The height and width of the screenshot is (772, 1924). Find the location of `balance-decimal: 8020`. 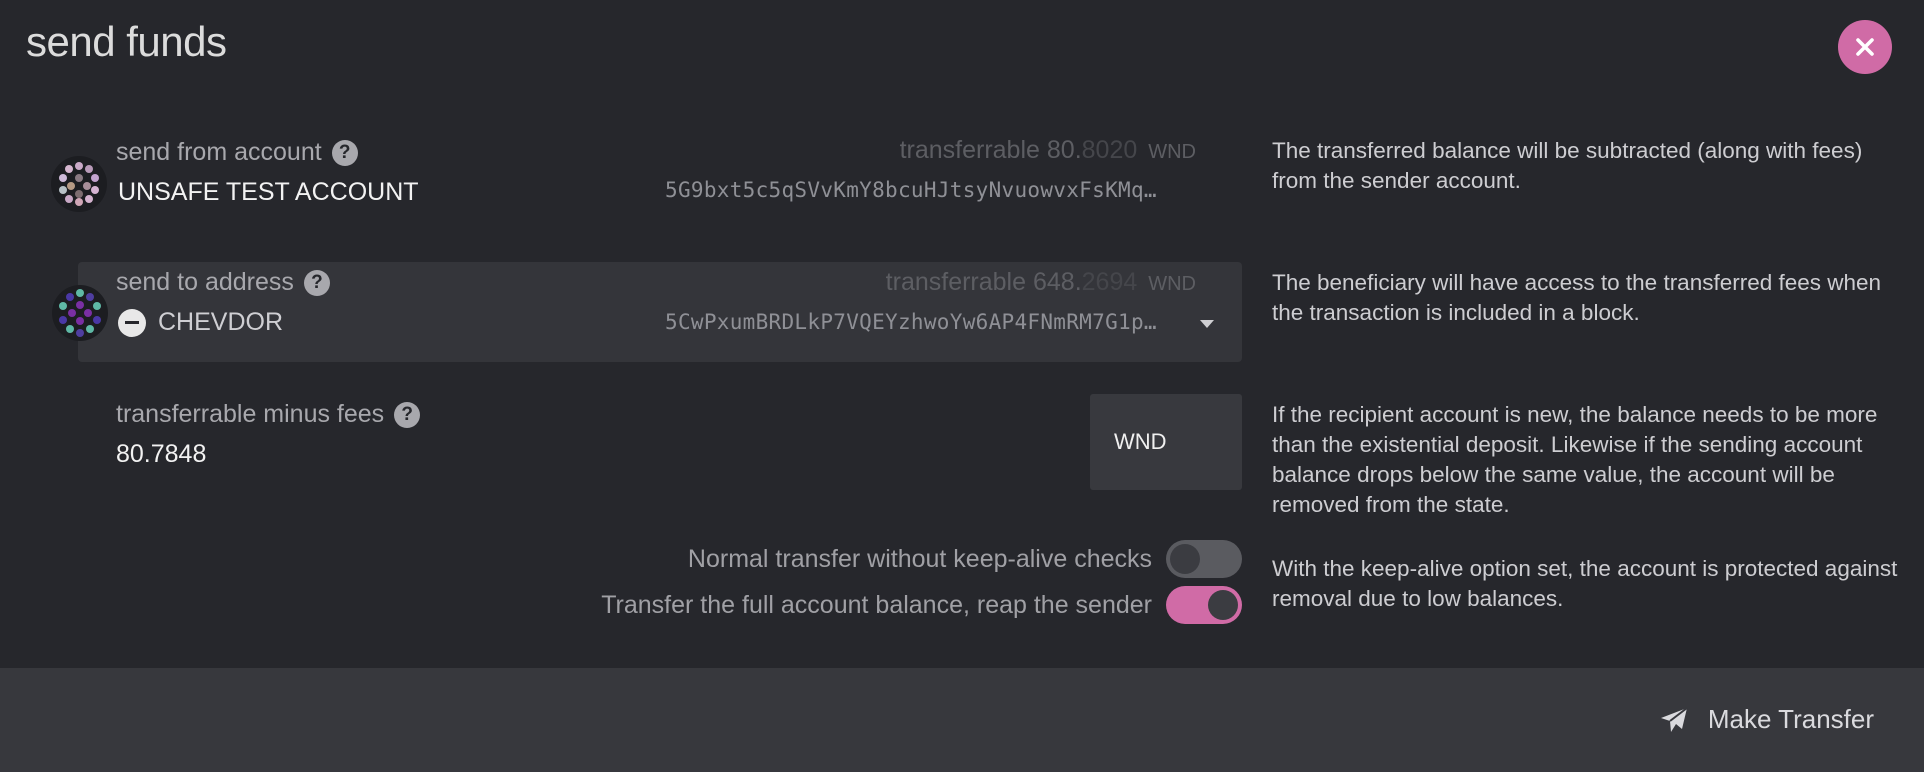

balance-decimal: 8020 is located at coordinates (1109, 150).